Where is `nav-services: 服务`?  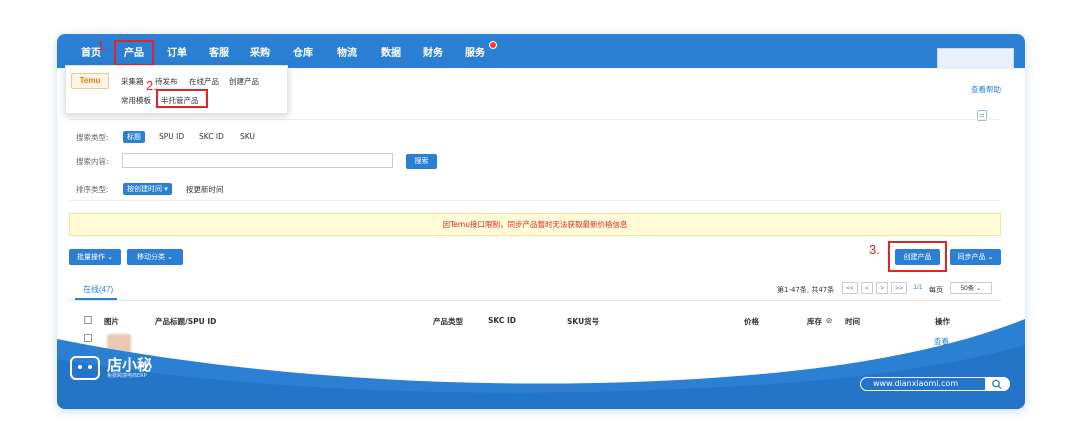
nav-services: 服务 is located at coordinates (475, 51).